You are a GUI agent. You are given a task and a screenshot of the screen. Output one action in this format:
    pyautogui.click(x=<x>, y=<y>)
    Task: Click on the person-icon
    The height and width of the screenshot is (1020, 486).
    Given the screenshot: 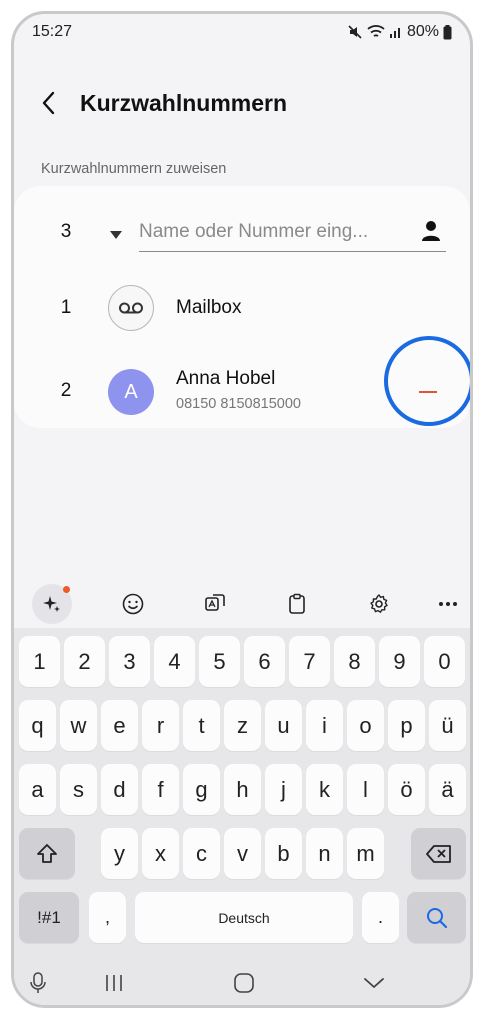 What is the action you would take?
    pyautogui.click(x=431, y=231)
    